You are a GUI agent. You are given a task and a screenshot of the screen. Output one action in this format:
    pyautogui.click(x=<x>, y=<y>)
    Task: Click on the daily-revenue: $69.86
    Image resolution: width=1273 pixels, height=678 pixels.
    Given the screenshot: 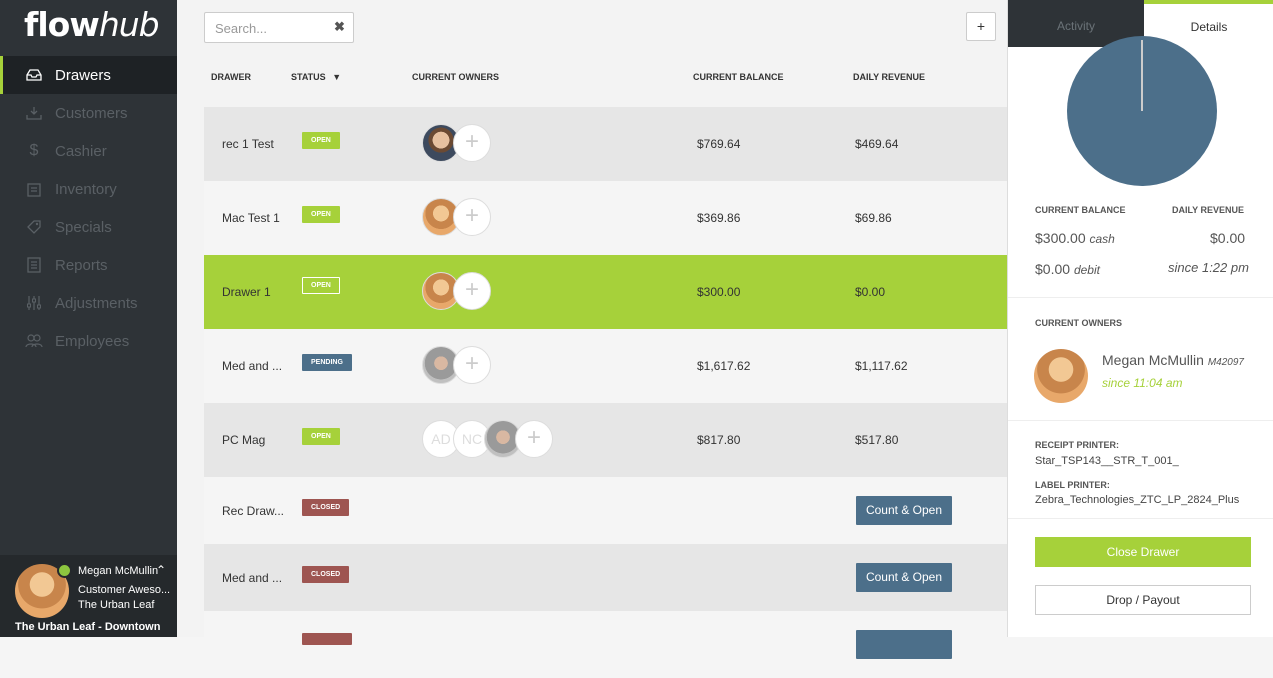 What is the action you would take?
    pyautogui.click(x=873, y=218)
    